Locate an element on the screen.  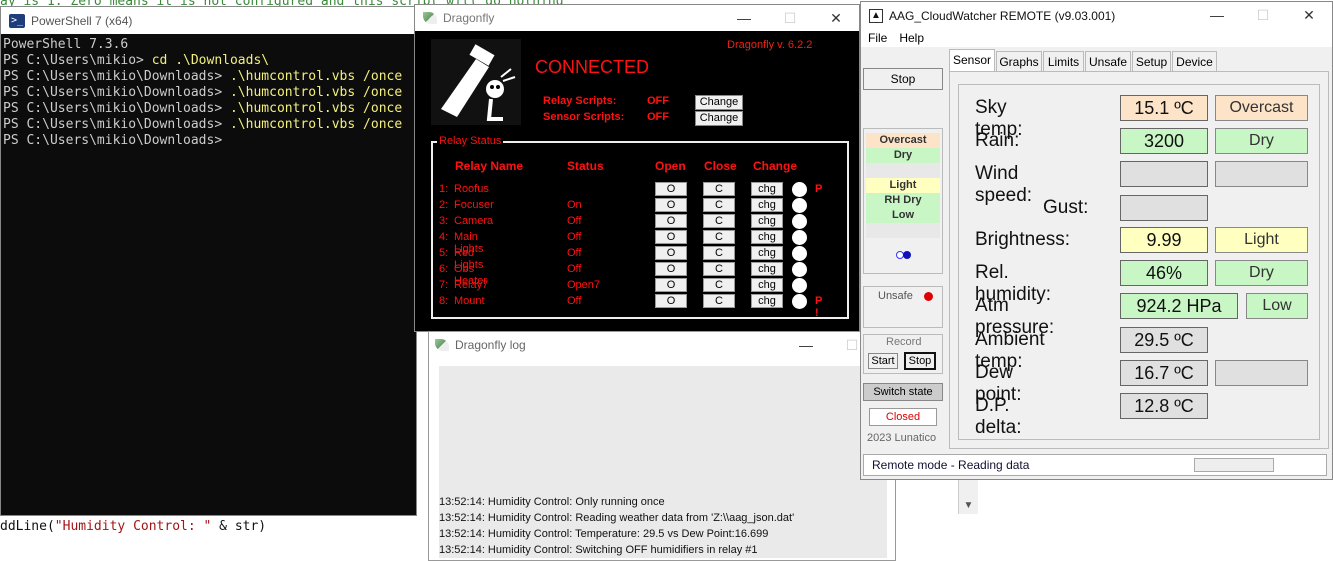
summary-item: RH Dry is located at coordinates (903, 200).